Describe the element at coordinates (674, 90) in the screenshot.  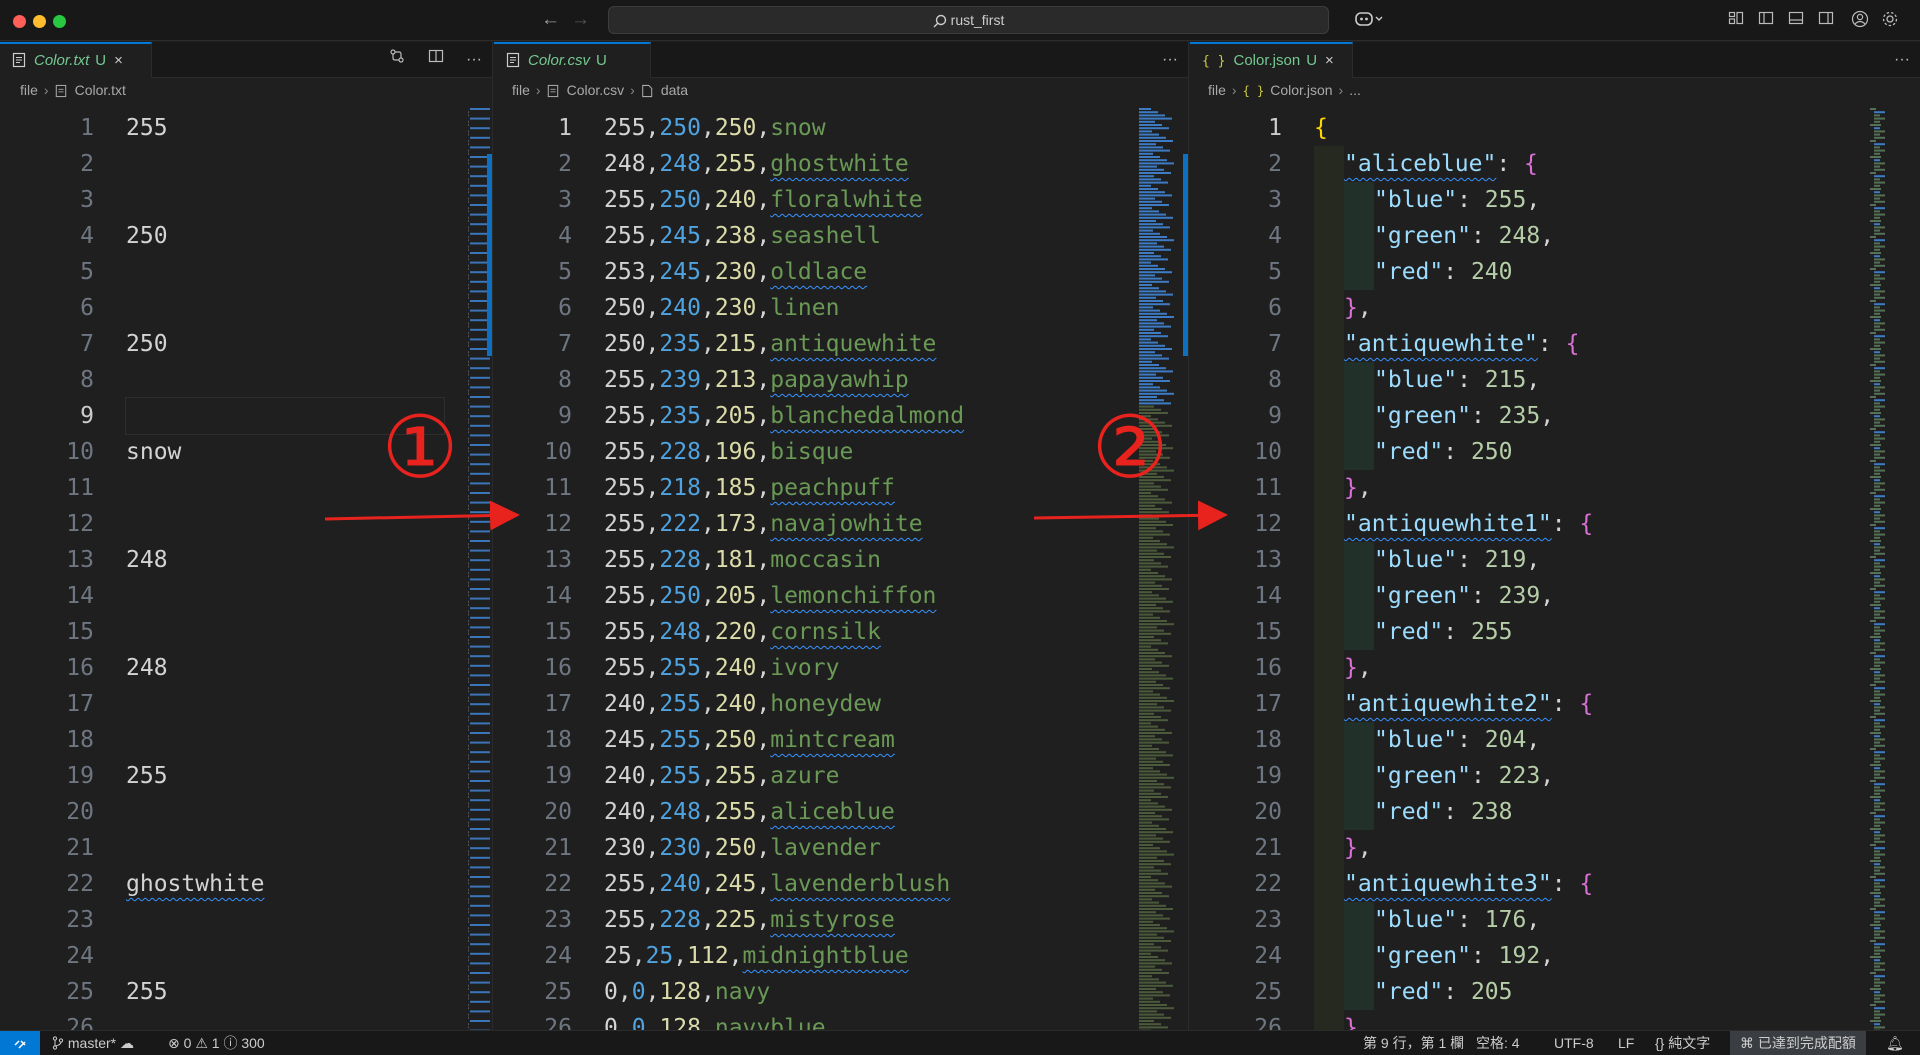
I see `breadcrumb-item: data` at that location.